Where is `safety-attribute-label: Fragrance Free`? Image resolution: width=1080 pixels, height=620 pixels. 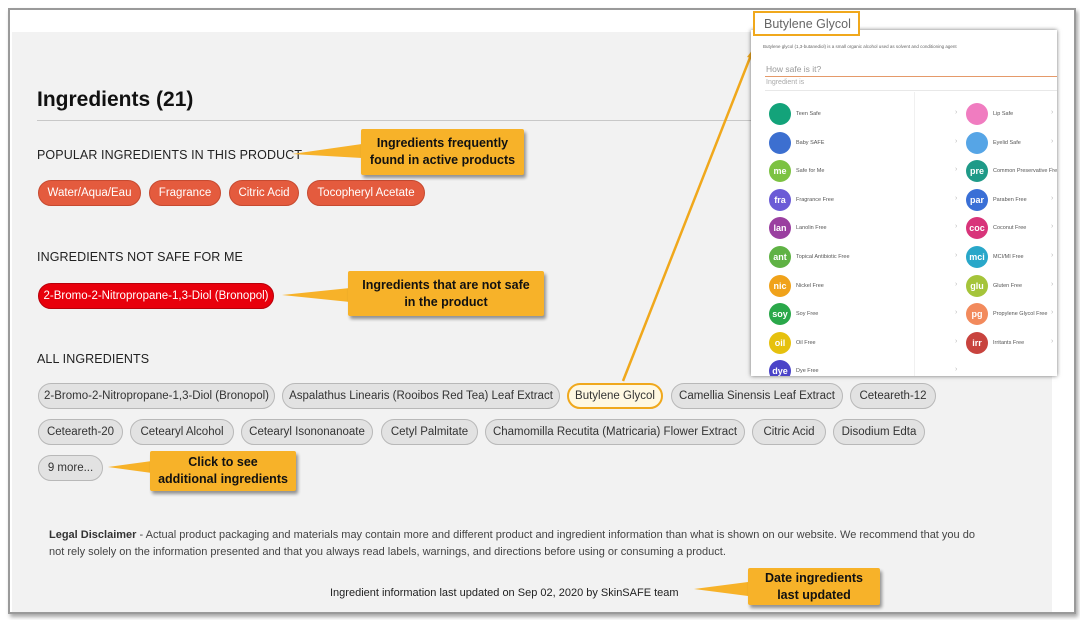
safety-attribute-label: Fragrance Free is located at coordinates (815, 199).